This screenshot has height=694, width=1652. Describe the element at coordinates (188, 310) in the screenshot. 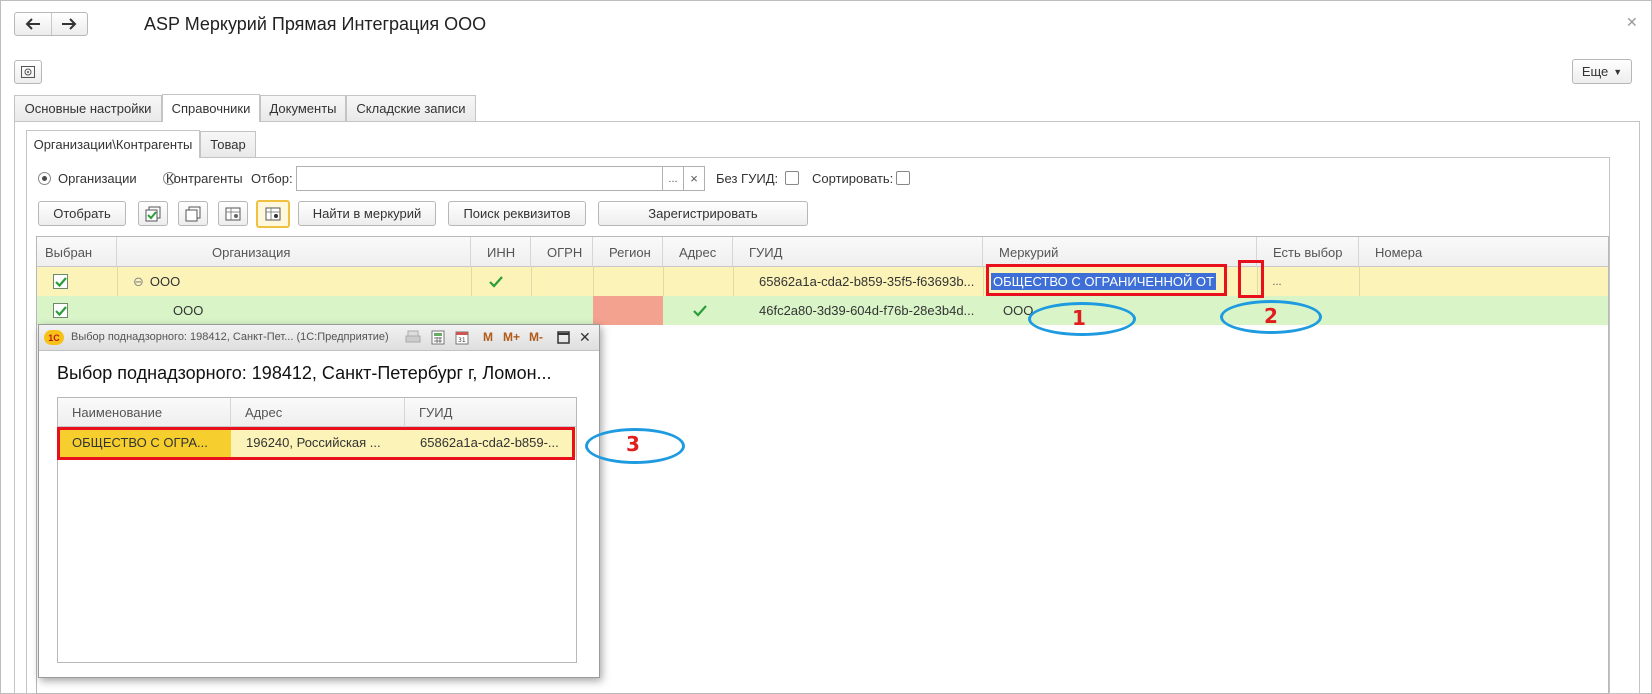

I see `organization-name: ООО` at that location.